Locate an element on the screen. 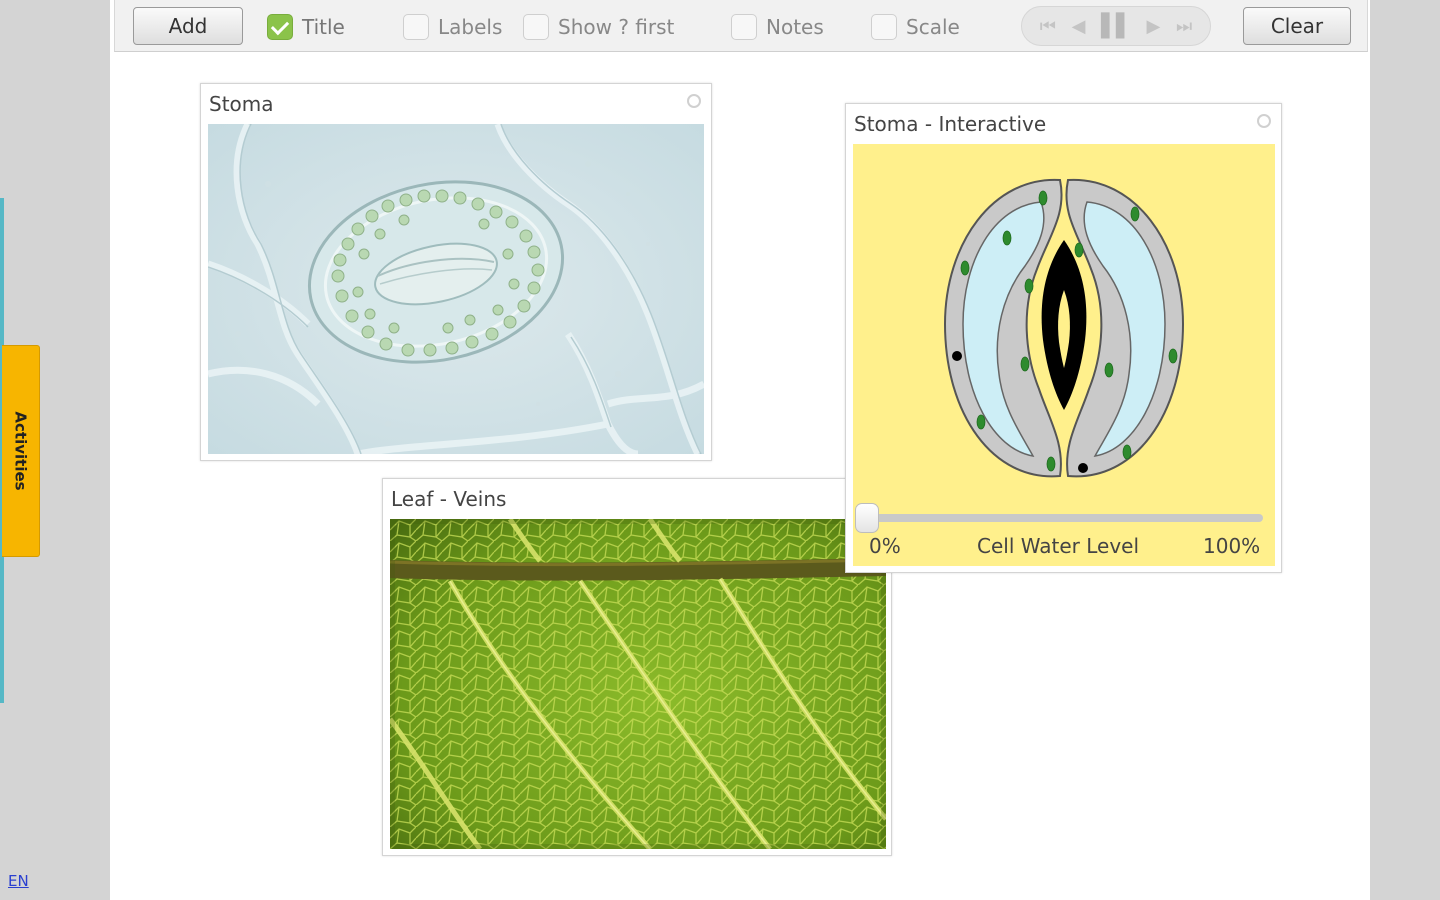  slider-min-label: 0% is located at coordinates (885, 546).